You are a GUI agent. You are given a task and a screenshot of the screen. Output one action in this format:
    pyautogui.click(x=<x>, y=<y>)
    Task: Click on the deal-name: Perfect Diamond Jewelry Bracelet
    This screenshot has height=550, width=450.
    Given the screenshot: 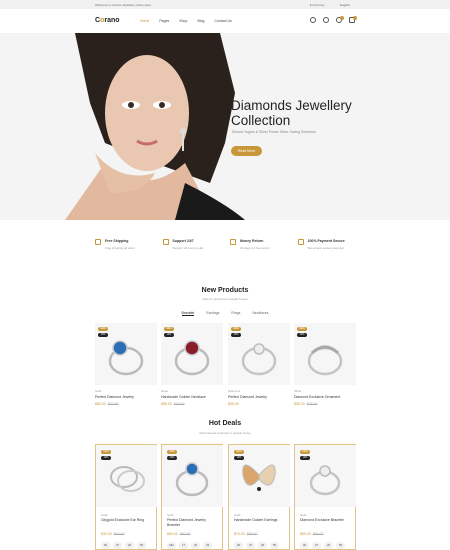 What is the action you would take?
    pyautogui.click(x=193, y=522)
    